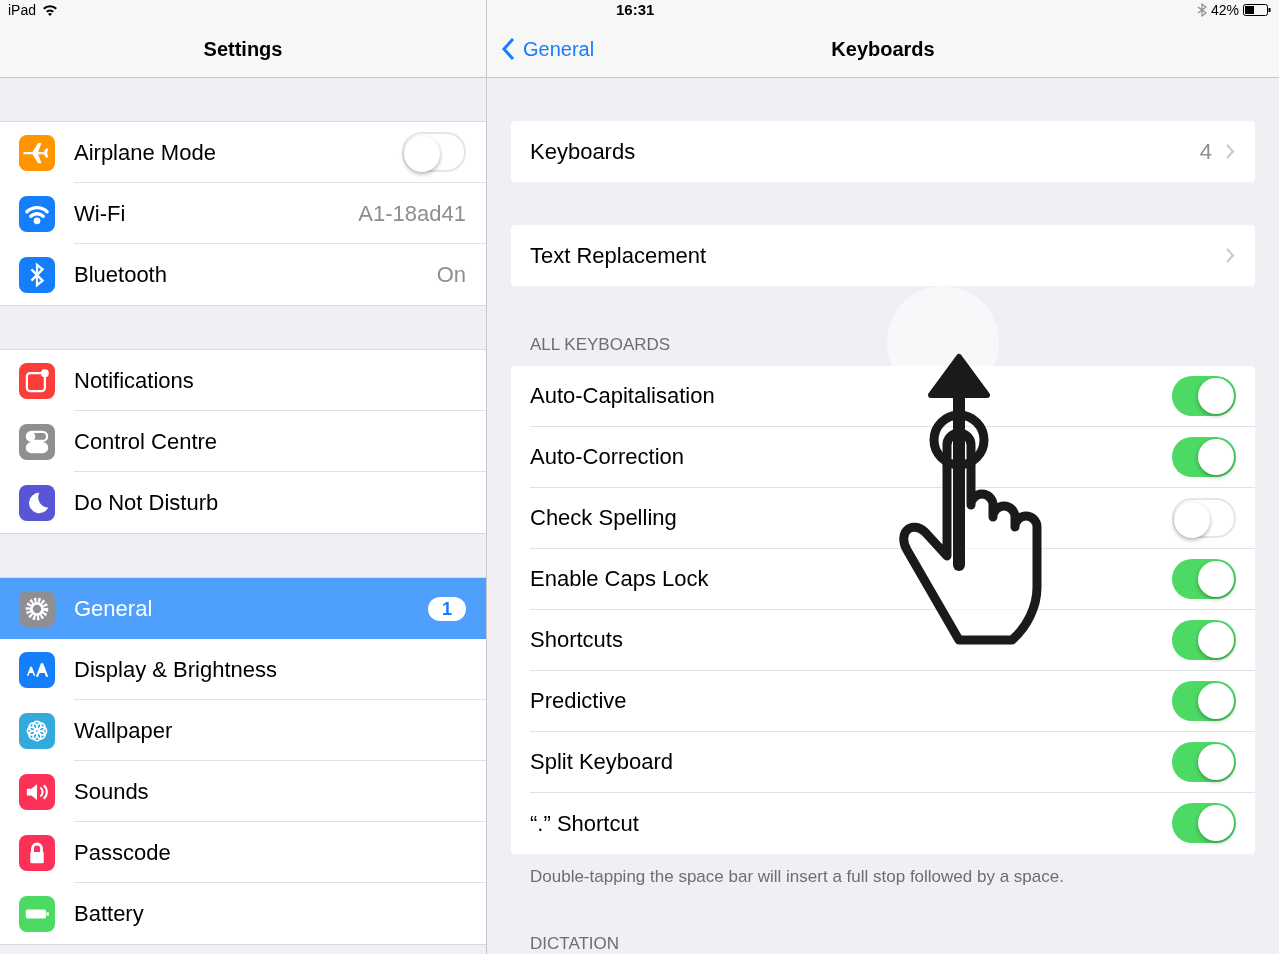 The width and height of the screenshot is (1279, 954). Describe the element at coordinates (1201, 10) in the screenshot. I see `bluetooth-icon` at that location.